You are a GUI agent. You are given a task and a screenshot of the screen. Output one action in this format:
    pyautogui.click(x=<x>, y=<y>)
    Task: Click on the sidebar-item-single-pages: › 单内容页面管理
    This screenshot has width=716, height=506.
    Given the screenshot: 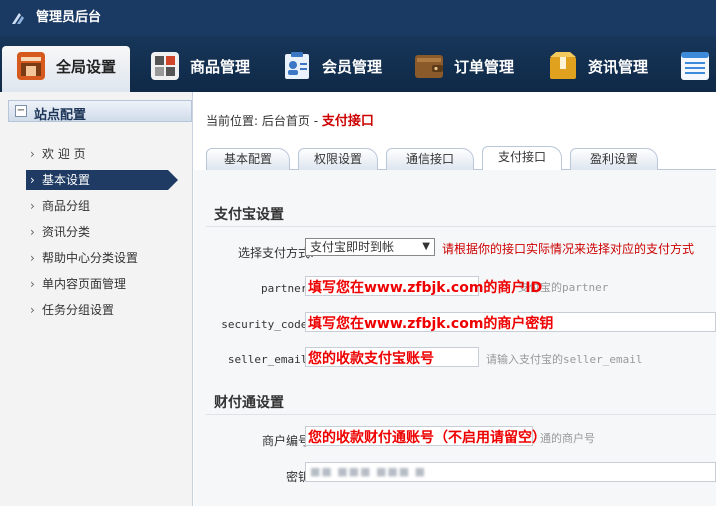 What is the action you would take?
    pyautogui.click(x=78, y=284)
    